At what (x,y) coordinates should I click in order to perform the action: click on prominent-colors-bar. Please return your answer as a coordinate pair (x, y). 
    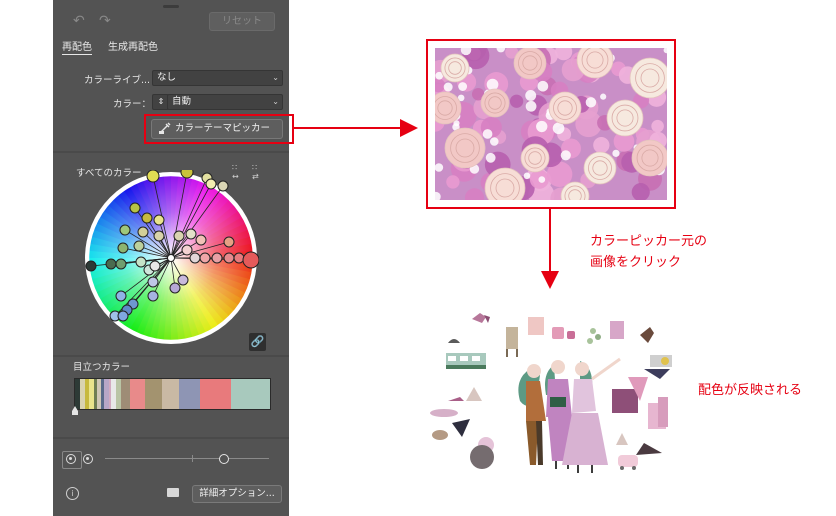
    Looking at the image, I should click on (172, 394).